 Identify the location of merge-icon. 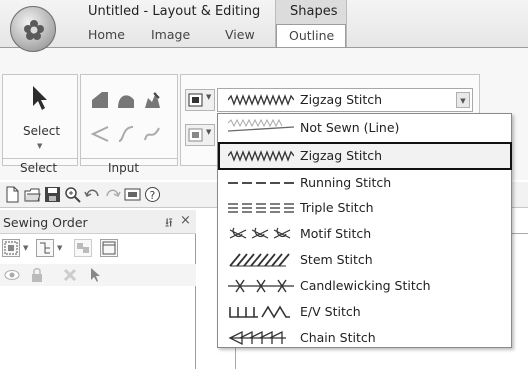
(83, 248).